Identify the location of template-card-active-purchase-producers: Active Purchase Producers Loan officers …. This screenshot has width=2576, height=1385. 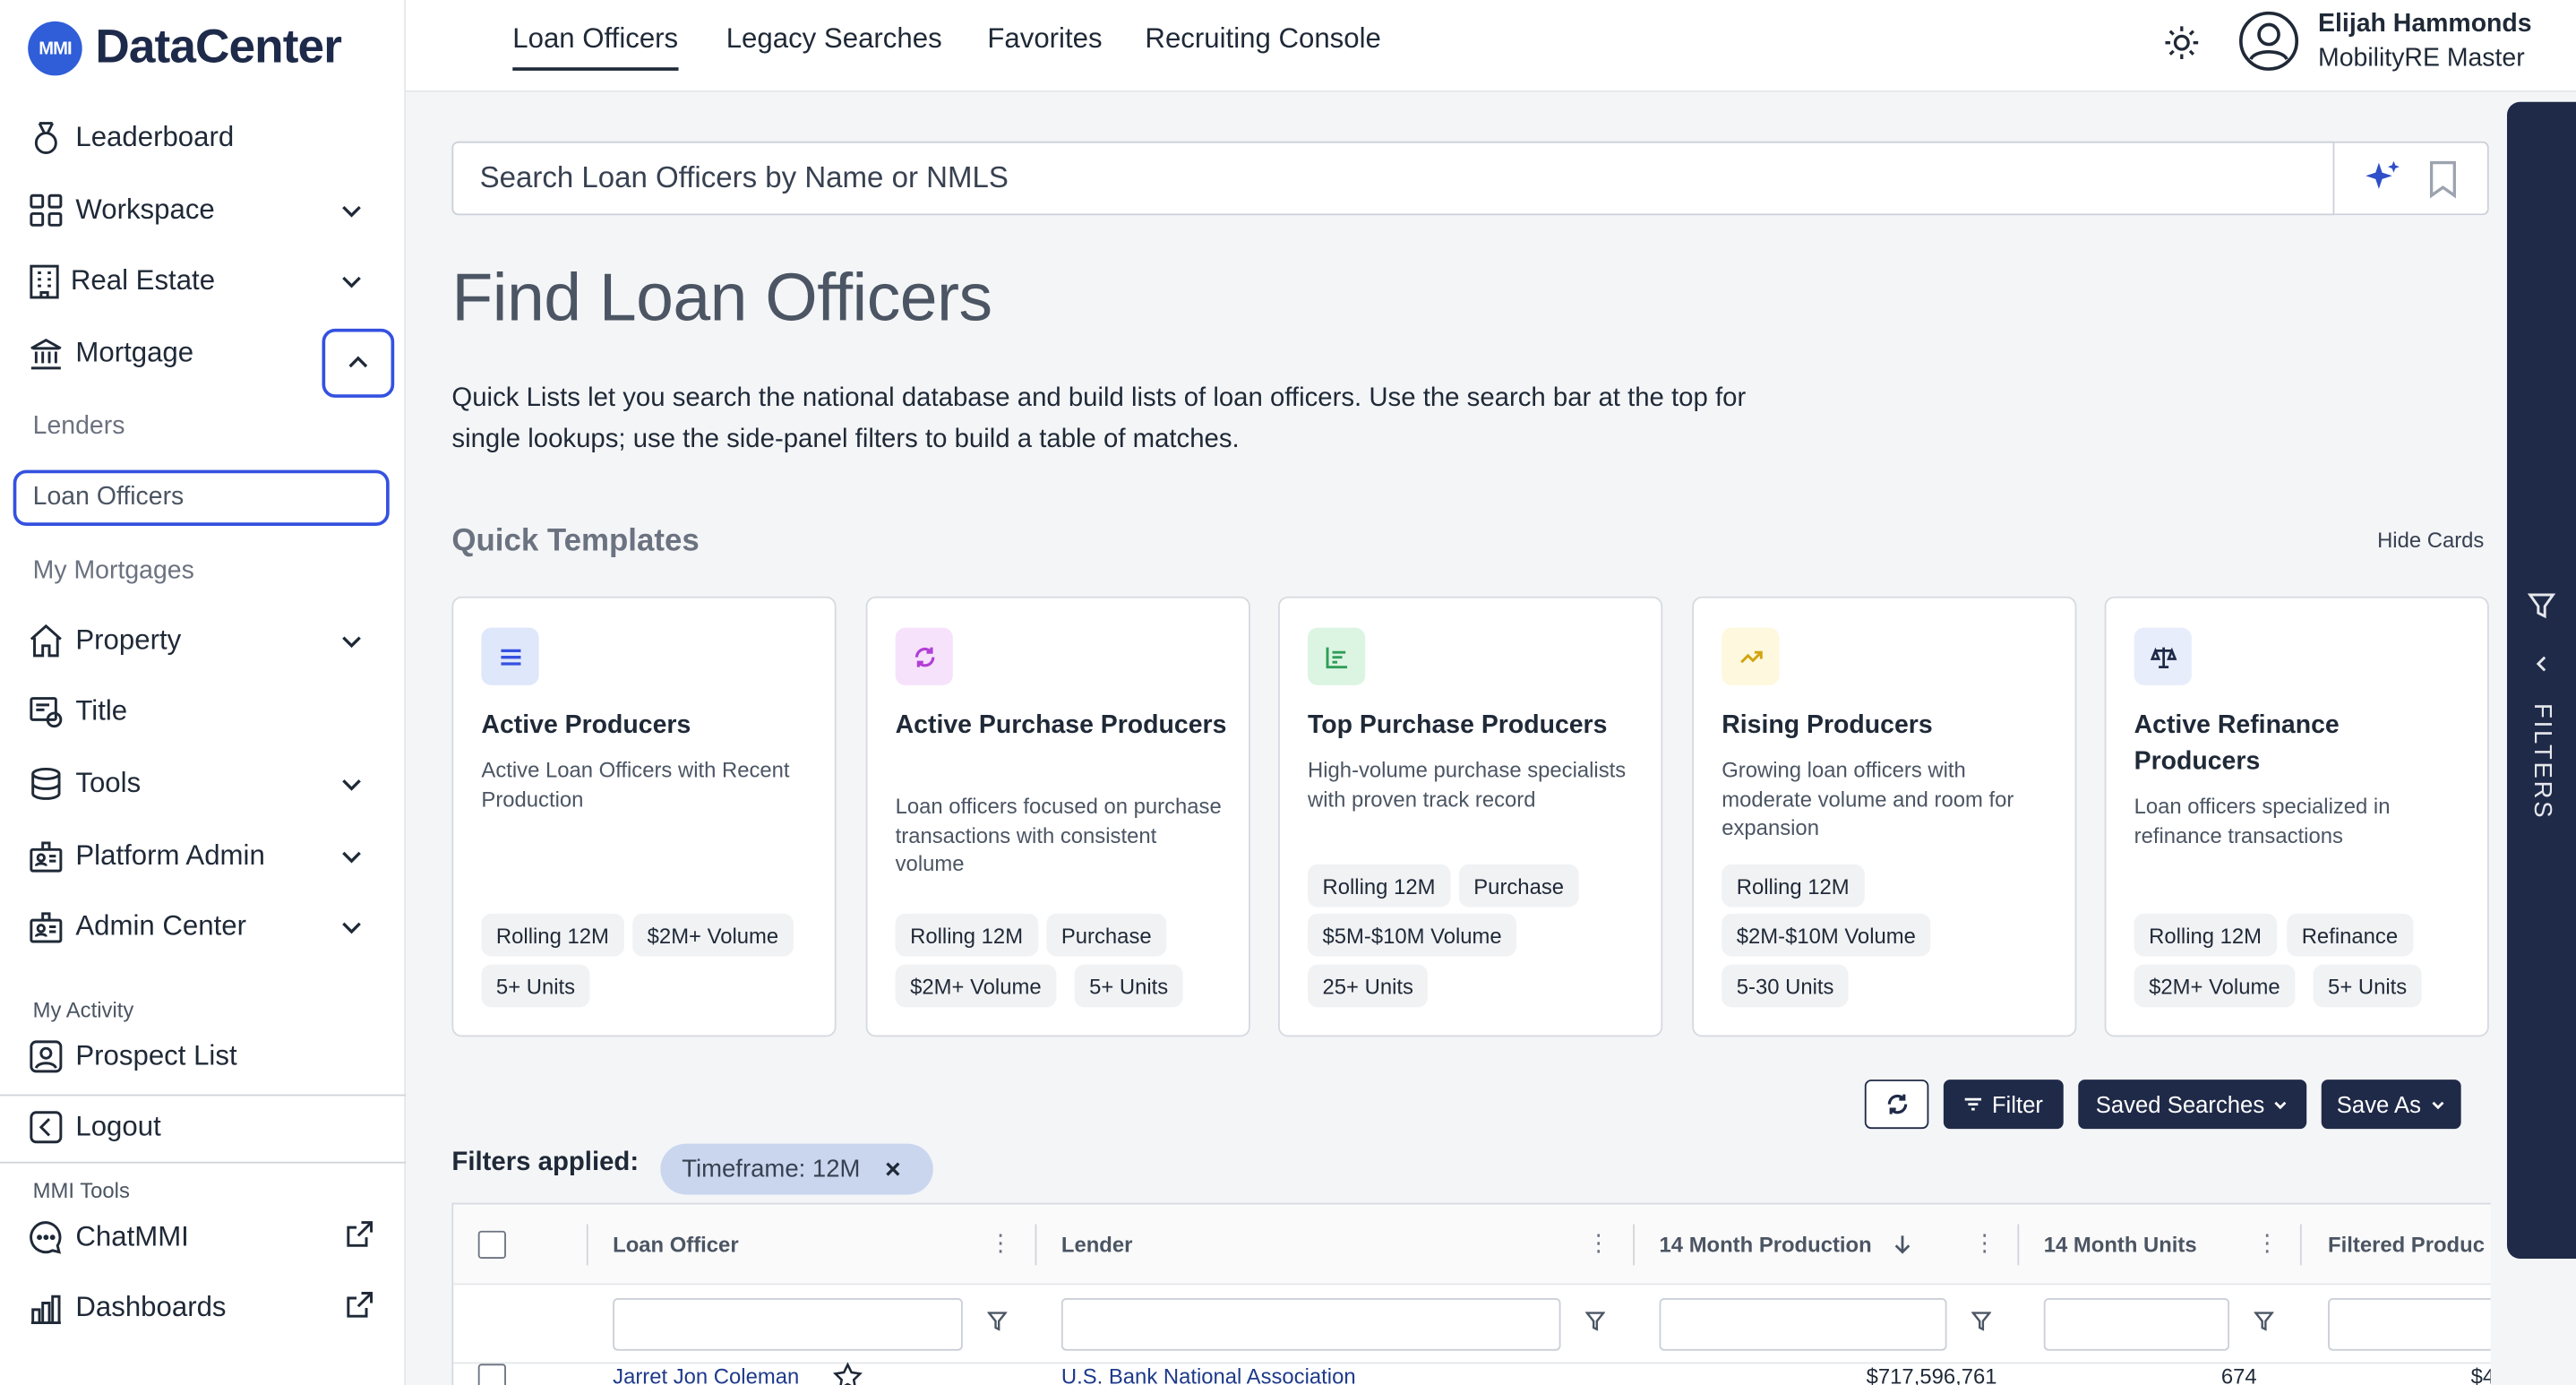
(1057, 816).